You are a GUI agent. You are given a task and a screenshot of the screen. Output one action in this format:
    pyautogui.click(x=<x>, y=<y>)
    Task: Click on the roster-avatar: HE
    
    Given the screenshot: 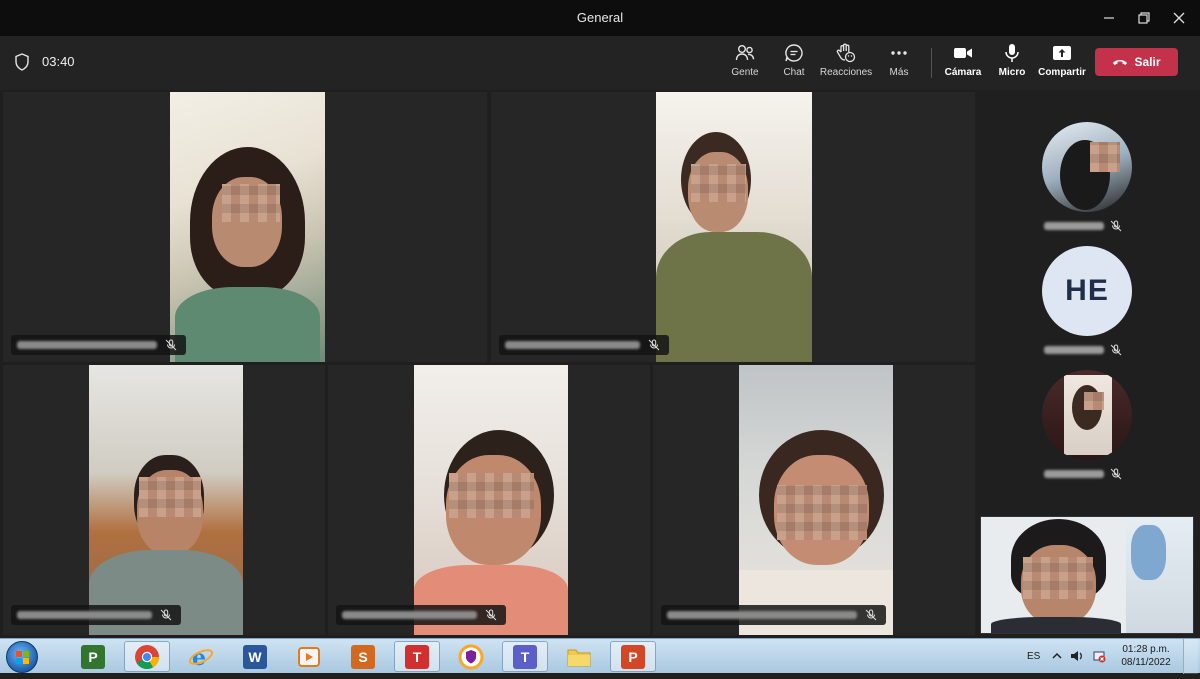 What is the action you would take?
    pyautogui.click(x=1087, y=291)
    